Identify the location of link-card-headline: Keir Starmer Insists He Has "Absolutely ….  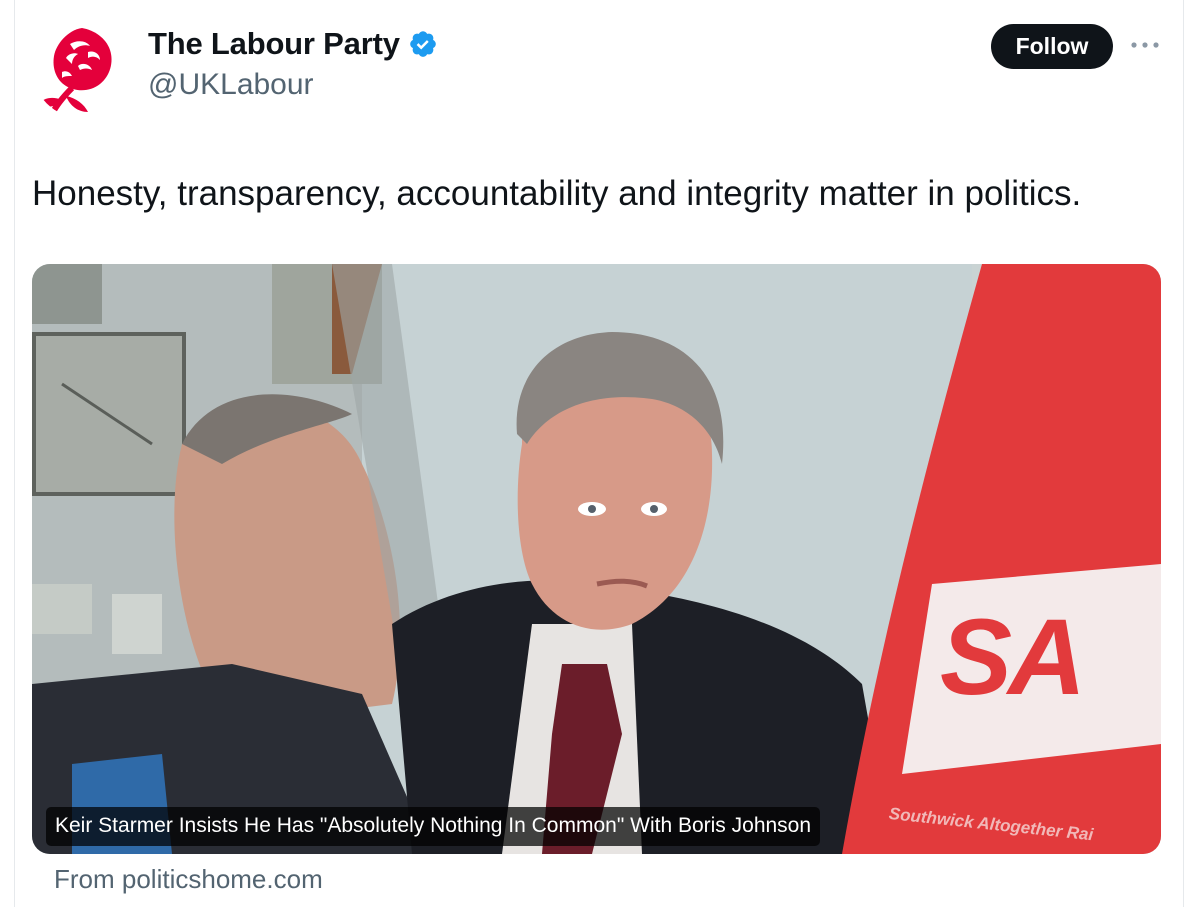
(433, 826).